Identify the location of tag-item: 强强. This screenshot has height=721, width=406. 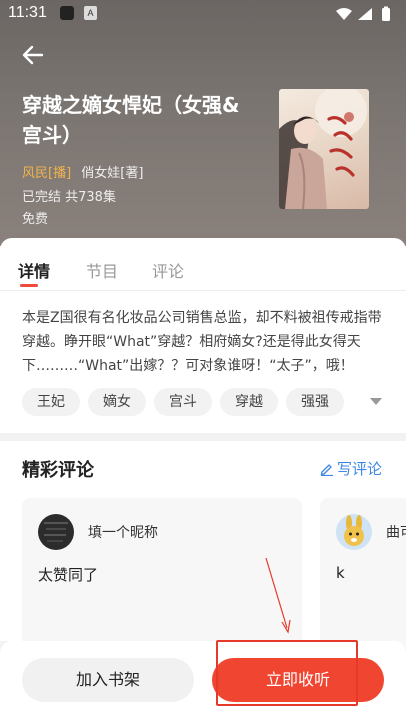
(315, 402).